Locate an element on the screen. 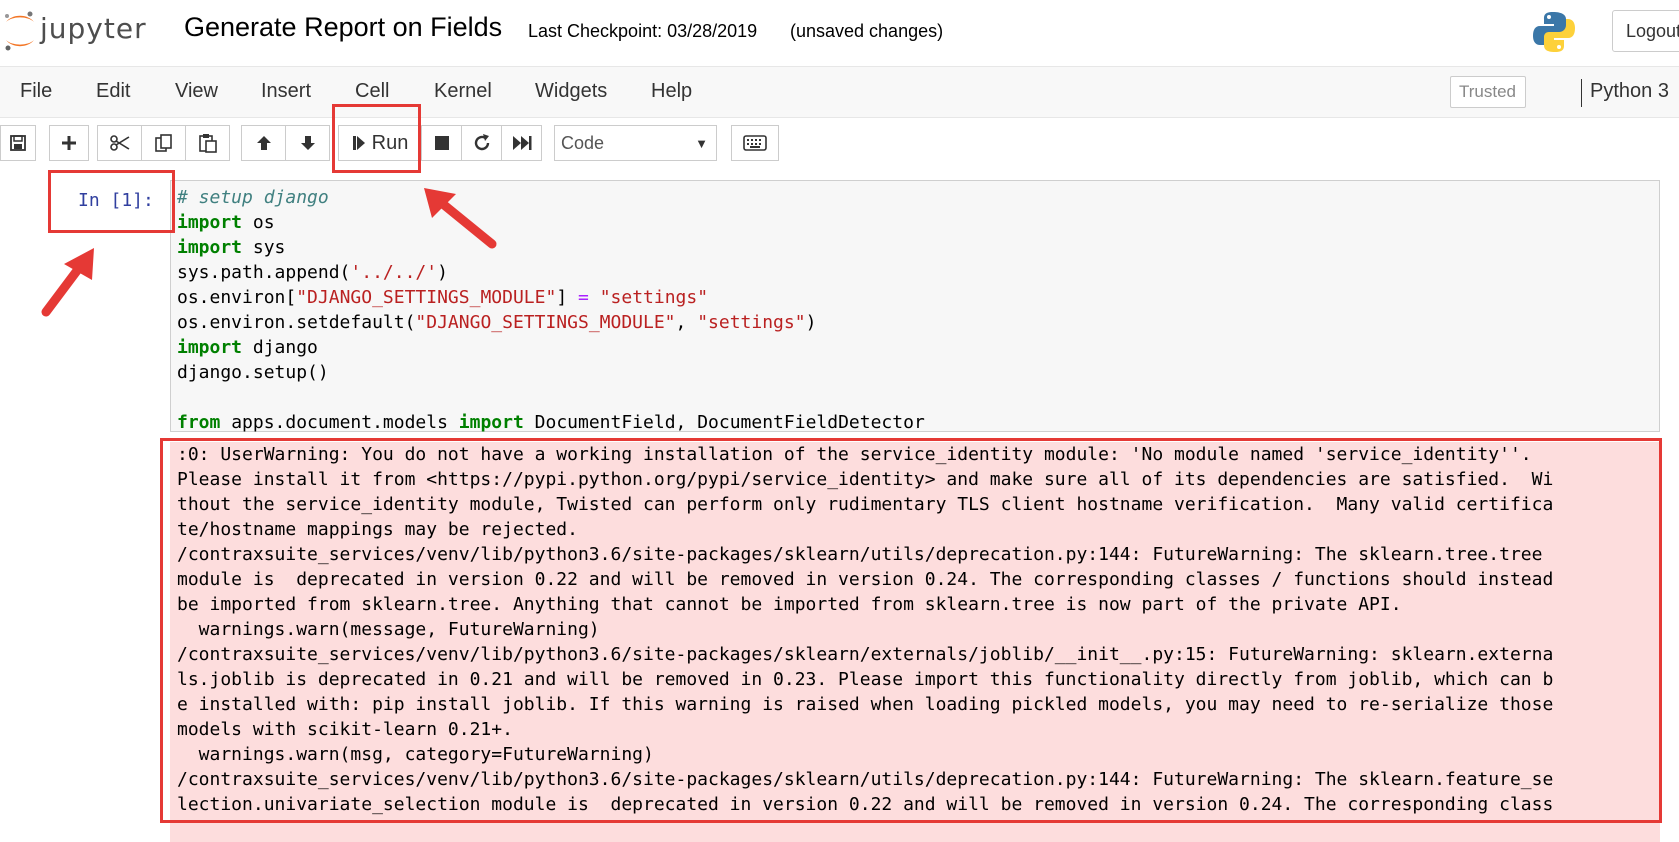  code-line: # setup django is located at coordinates (551, 197).